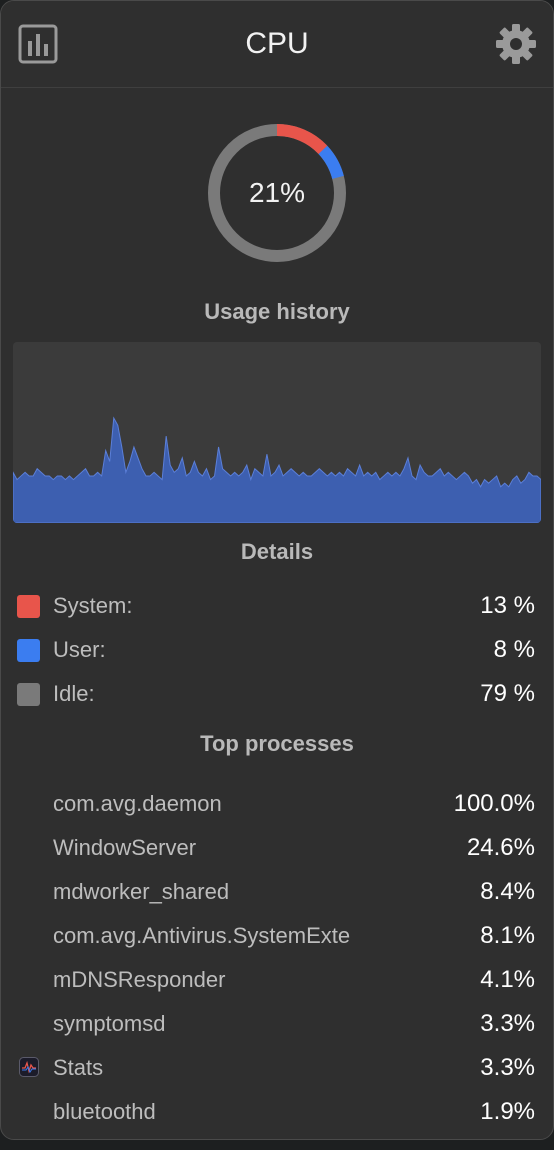  Describe the element at coordinates (277, 650) in the screenshot. I see `detail-row-user: User: 8 %` at that location.